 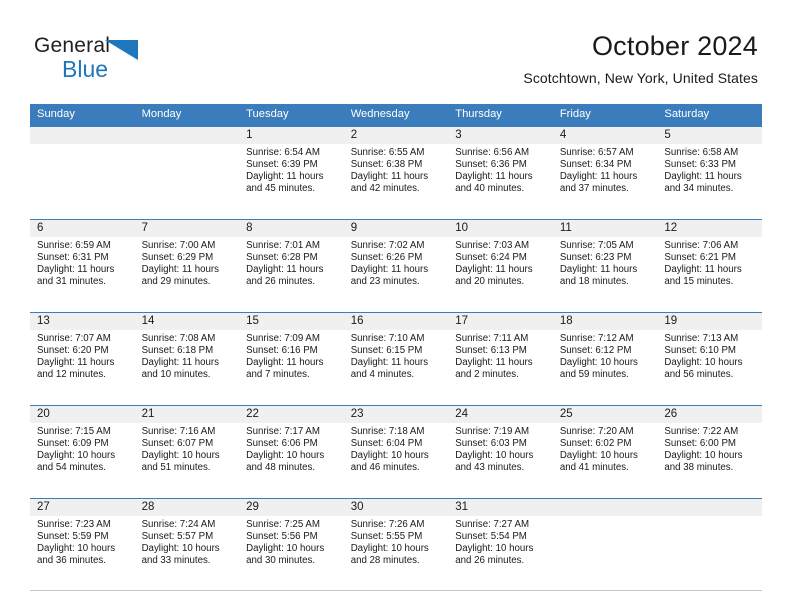 I want to click on day-number: 29, so click(x=291, y=507).